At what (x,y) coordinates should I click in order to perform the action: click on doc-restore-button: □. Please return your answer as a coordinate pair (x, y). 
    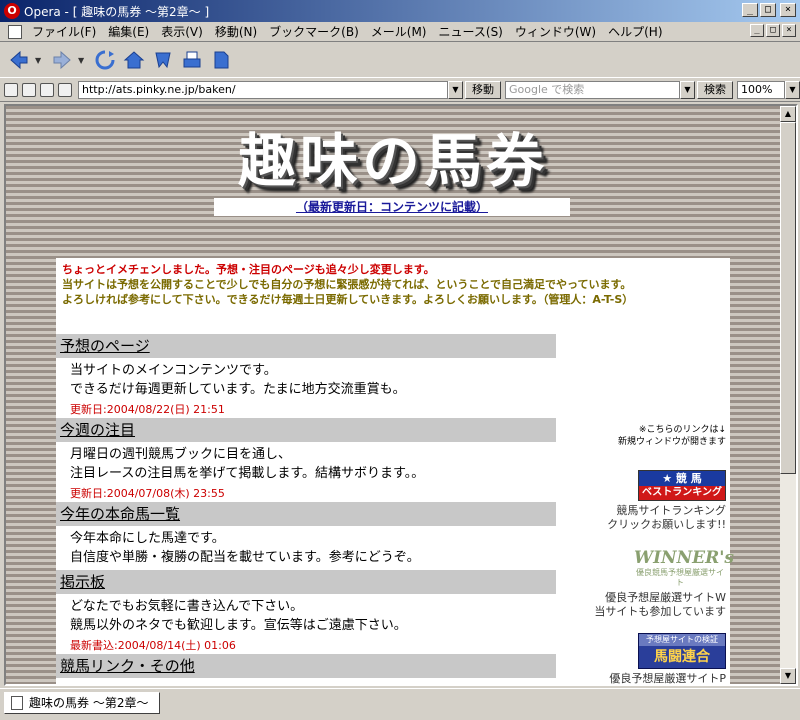
    Looking at the image, I should click on (773, 30).